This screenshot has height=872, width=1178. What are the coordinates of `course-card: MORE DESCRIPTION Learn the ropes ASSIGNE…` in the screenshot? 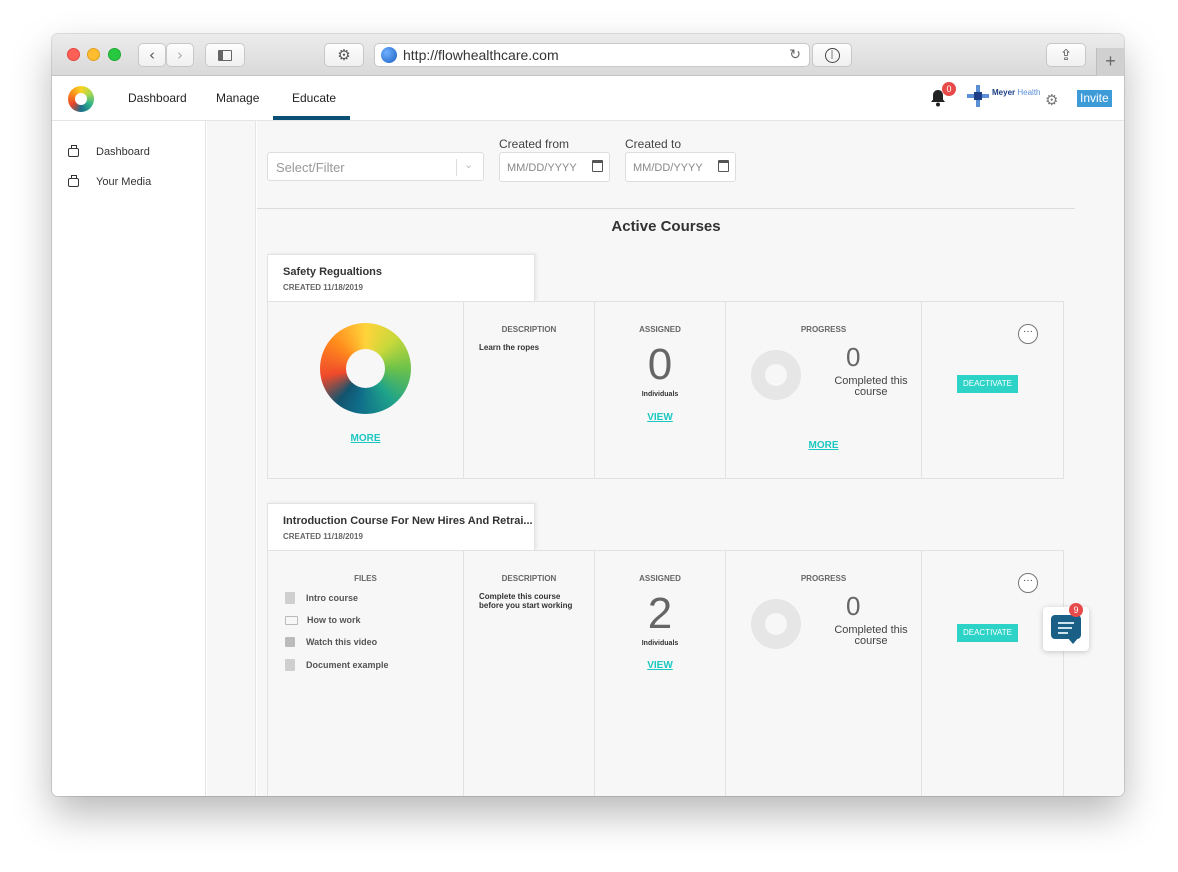 It's located at (665, 390).